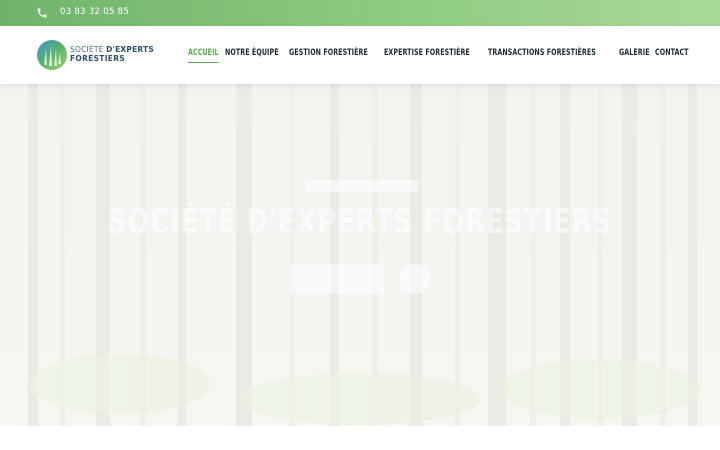  I want to click on logo-line1-b: D'EXPERTS, so click(130, 49).